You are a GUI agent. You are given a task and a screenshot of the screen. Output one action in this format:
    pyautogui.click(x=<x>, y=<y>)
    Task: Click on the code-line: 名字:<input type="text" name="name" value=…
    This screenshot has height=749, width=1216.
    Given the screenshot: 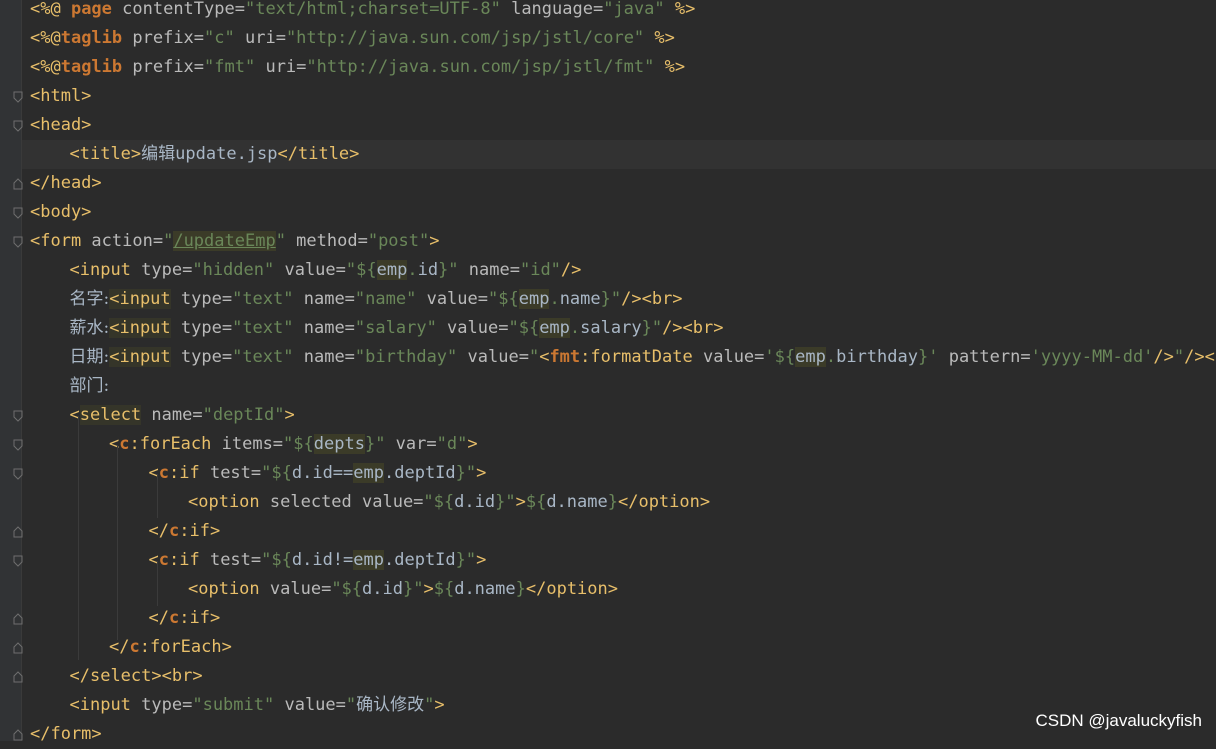 What is the action you would take?
    pyautogui.click(x=376, y=299)
    